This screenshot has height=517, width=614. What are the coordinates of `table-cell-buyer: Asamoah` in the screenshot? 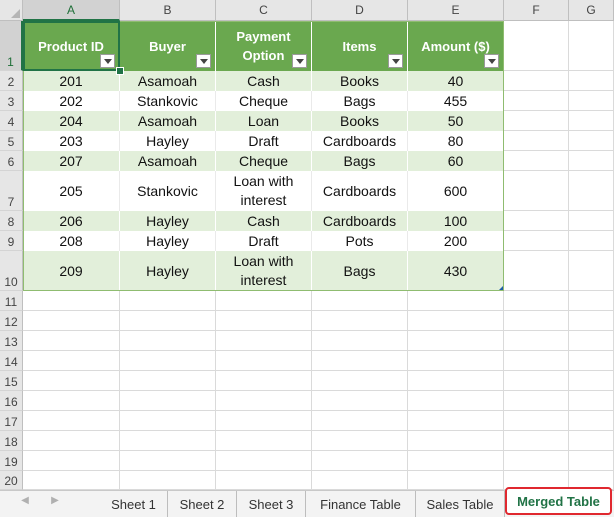 It's located at (168, 161).